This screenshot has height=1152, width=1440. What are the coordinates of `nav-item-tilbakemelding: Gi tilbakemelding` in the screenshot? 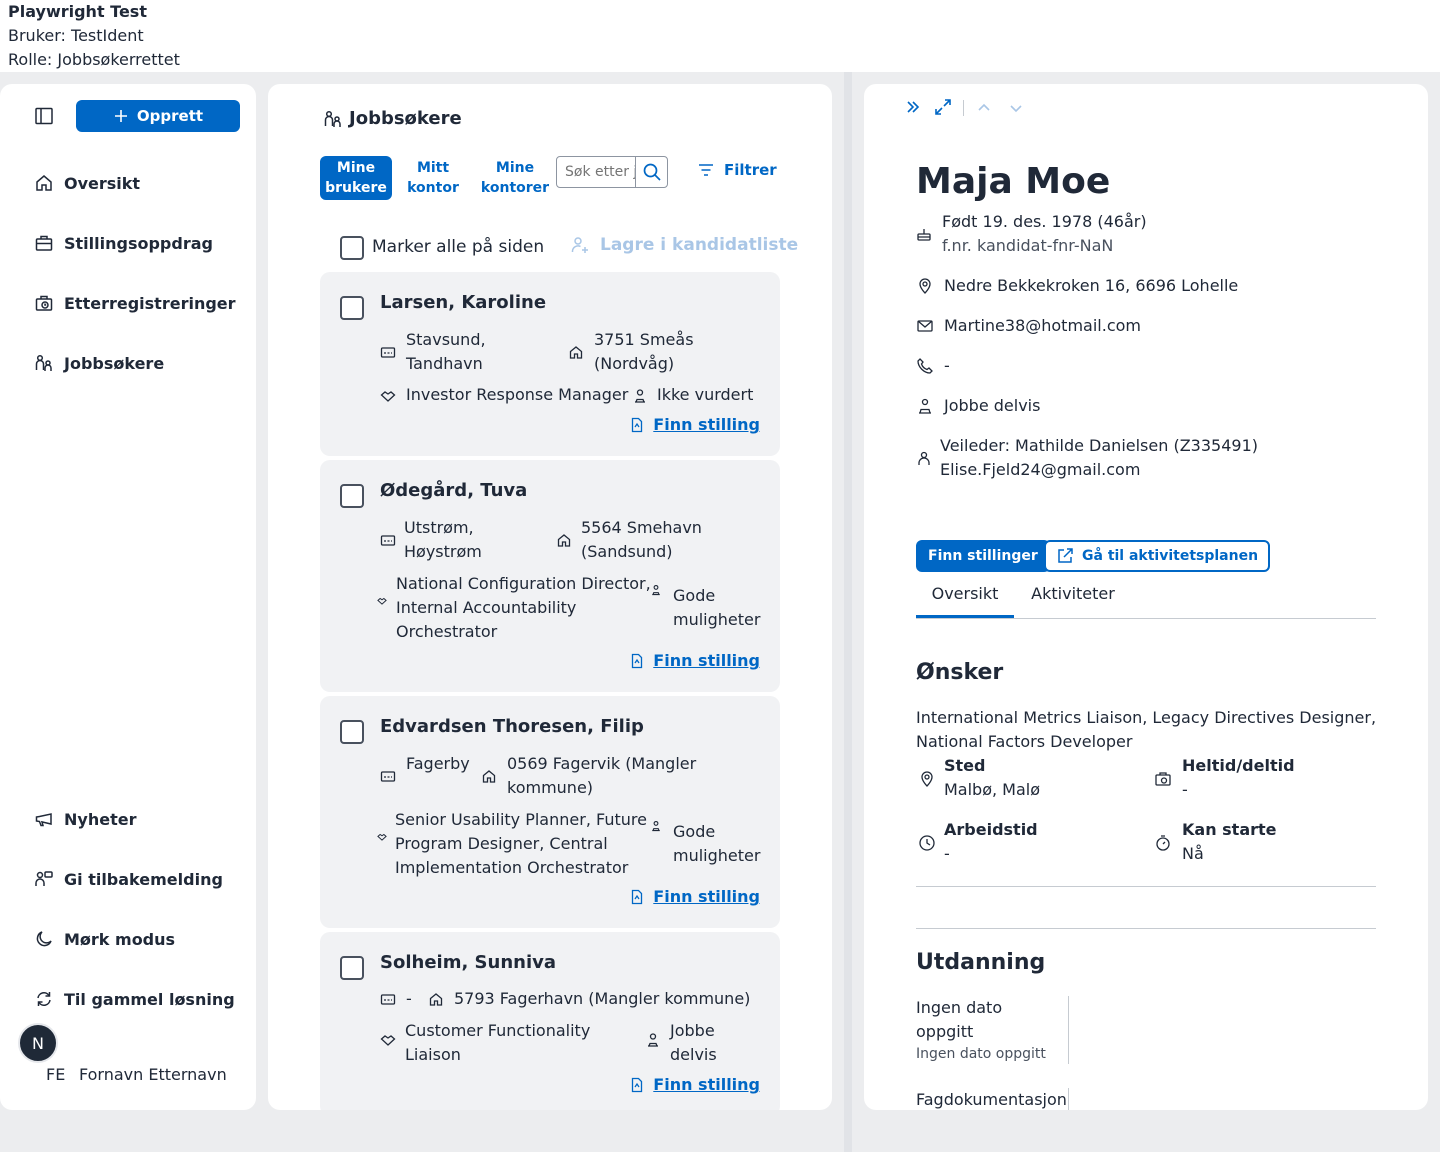 It's located at (128, 879).